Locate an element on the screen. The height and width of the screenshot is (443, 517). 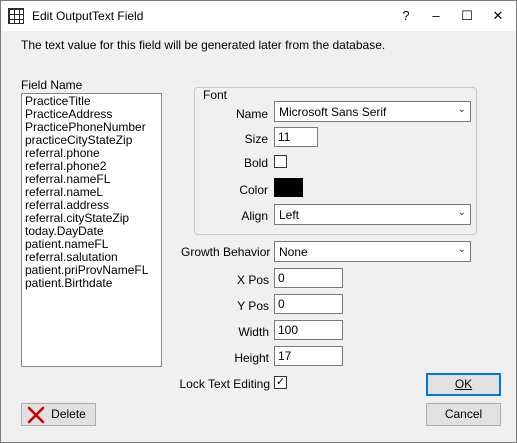
color-label: Color is located at coordinates (253, 190).